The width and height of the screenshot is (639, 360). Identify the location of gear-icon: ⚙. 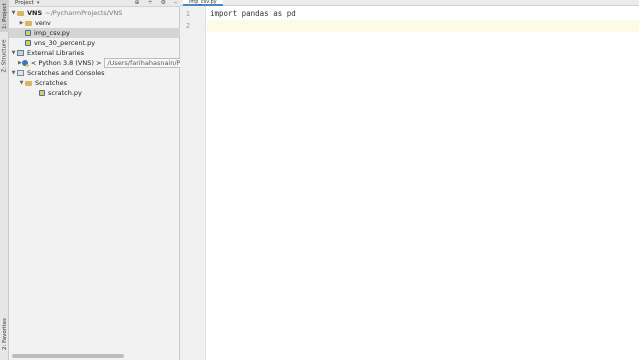
(163, 3).